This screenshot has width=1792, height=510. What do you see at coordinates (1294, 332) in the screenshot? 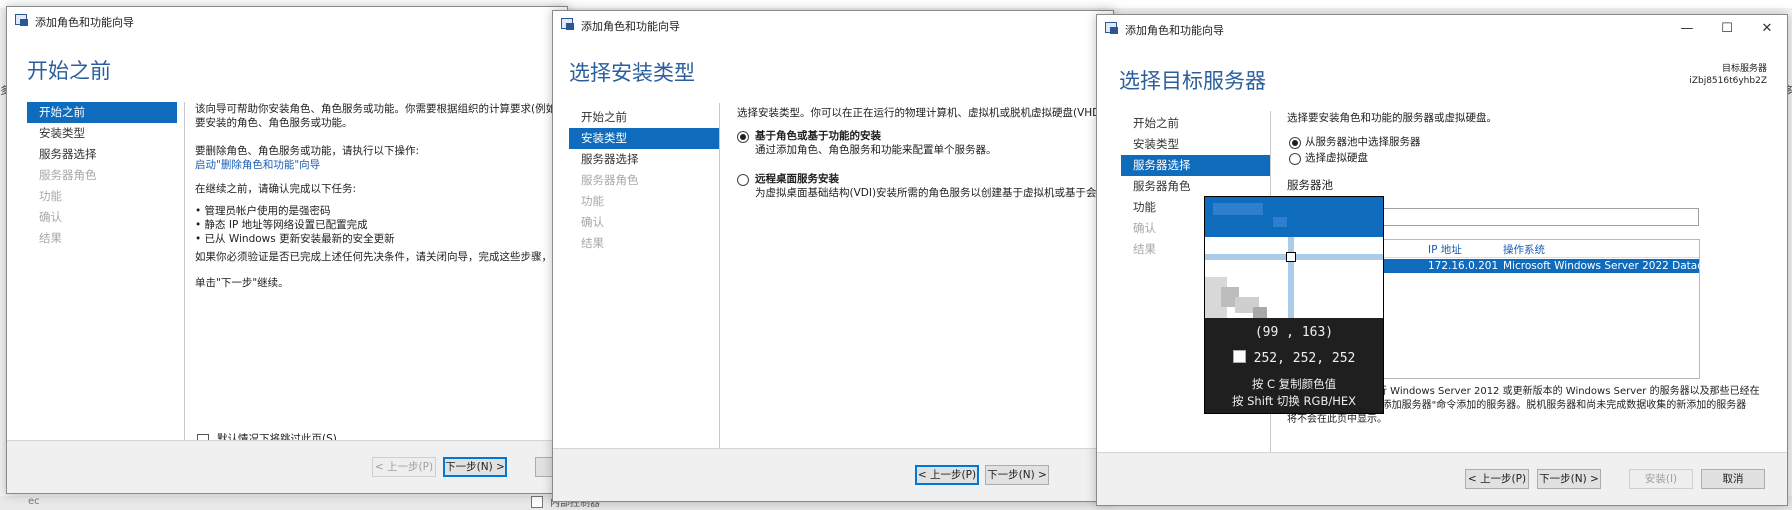
I see `cursor-coordinates: (99 , 163)` at bounding box center [1294, 332].